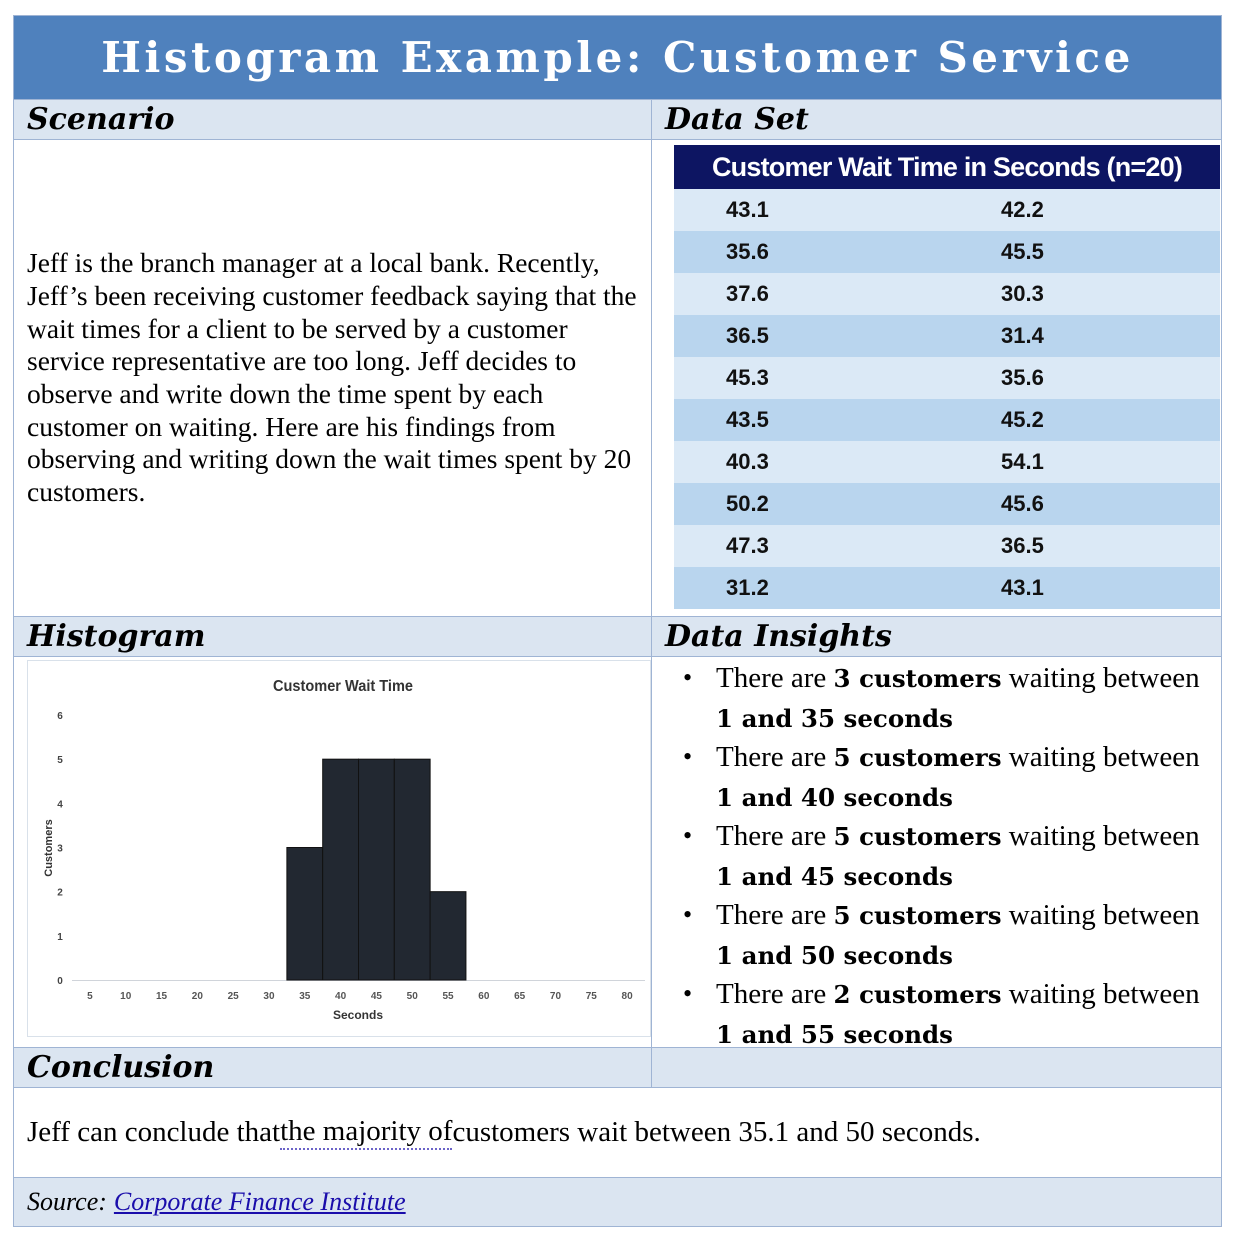  Describe the element at coordinates (936, 636) in the screenshot. I see `insights-heading: Data Insights` at that location.